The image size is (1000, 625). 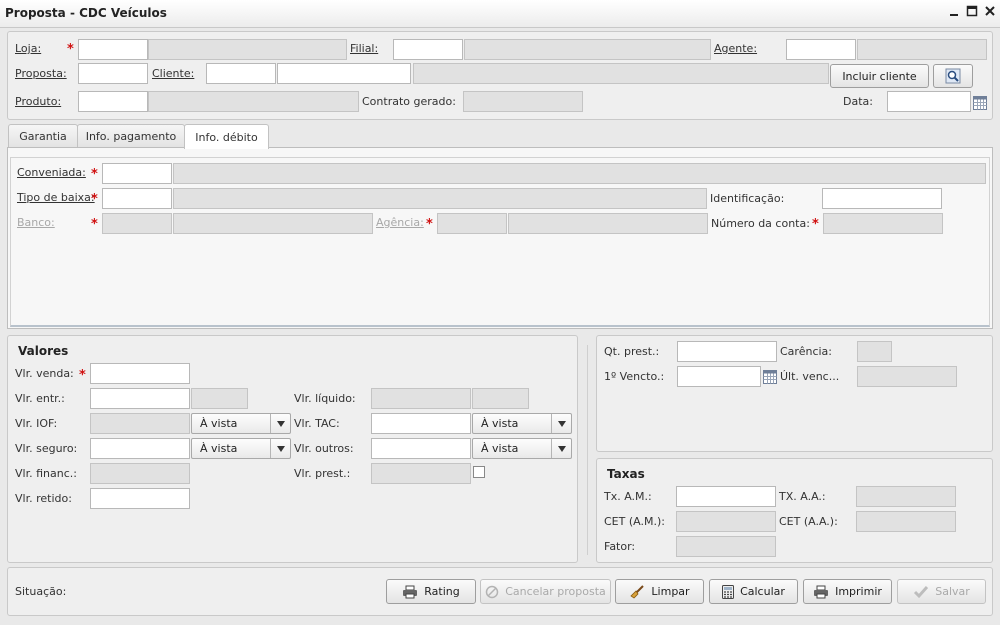 I want to click on close-icon, so click(x=990, y=11).